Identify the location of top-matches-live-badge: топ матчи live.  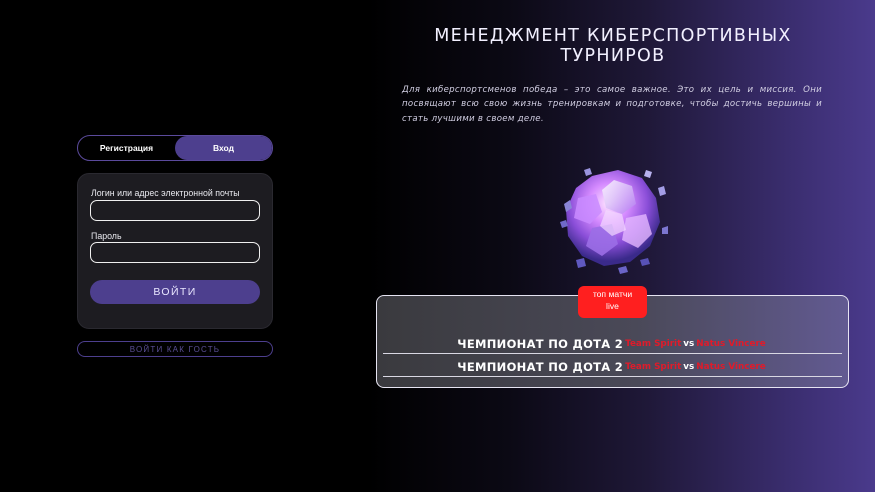
(612, 302).